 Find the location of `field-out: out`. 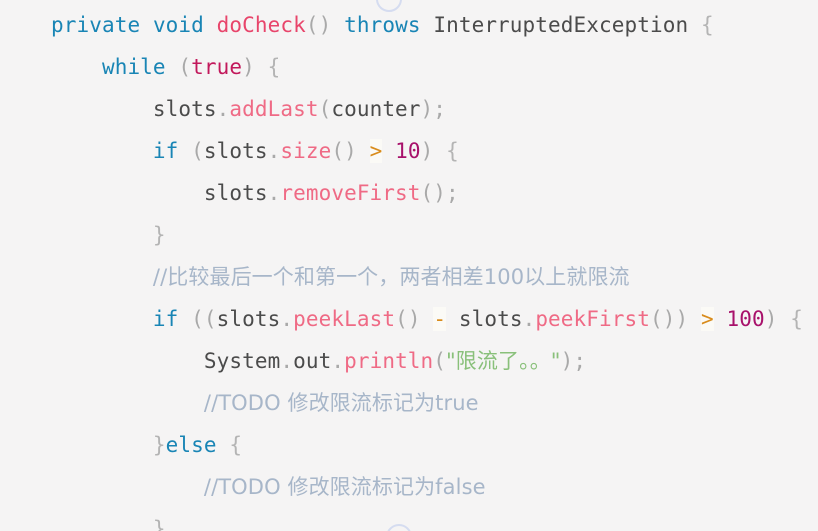

field-out: out is located at coordinates (312, 361).